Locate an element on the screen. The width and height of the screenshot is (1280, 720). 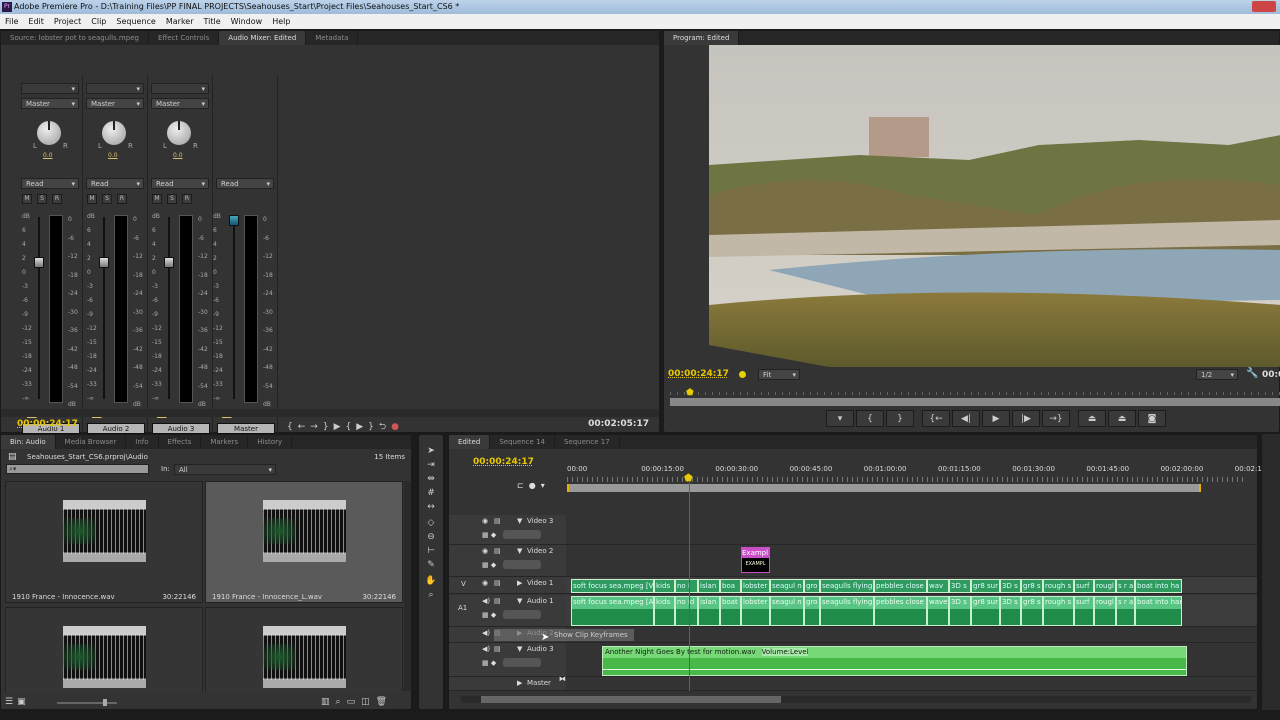
video-clip: no i is located at coordinates (686, 586).